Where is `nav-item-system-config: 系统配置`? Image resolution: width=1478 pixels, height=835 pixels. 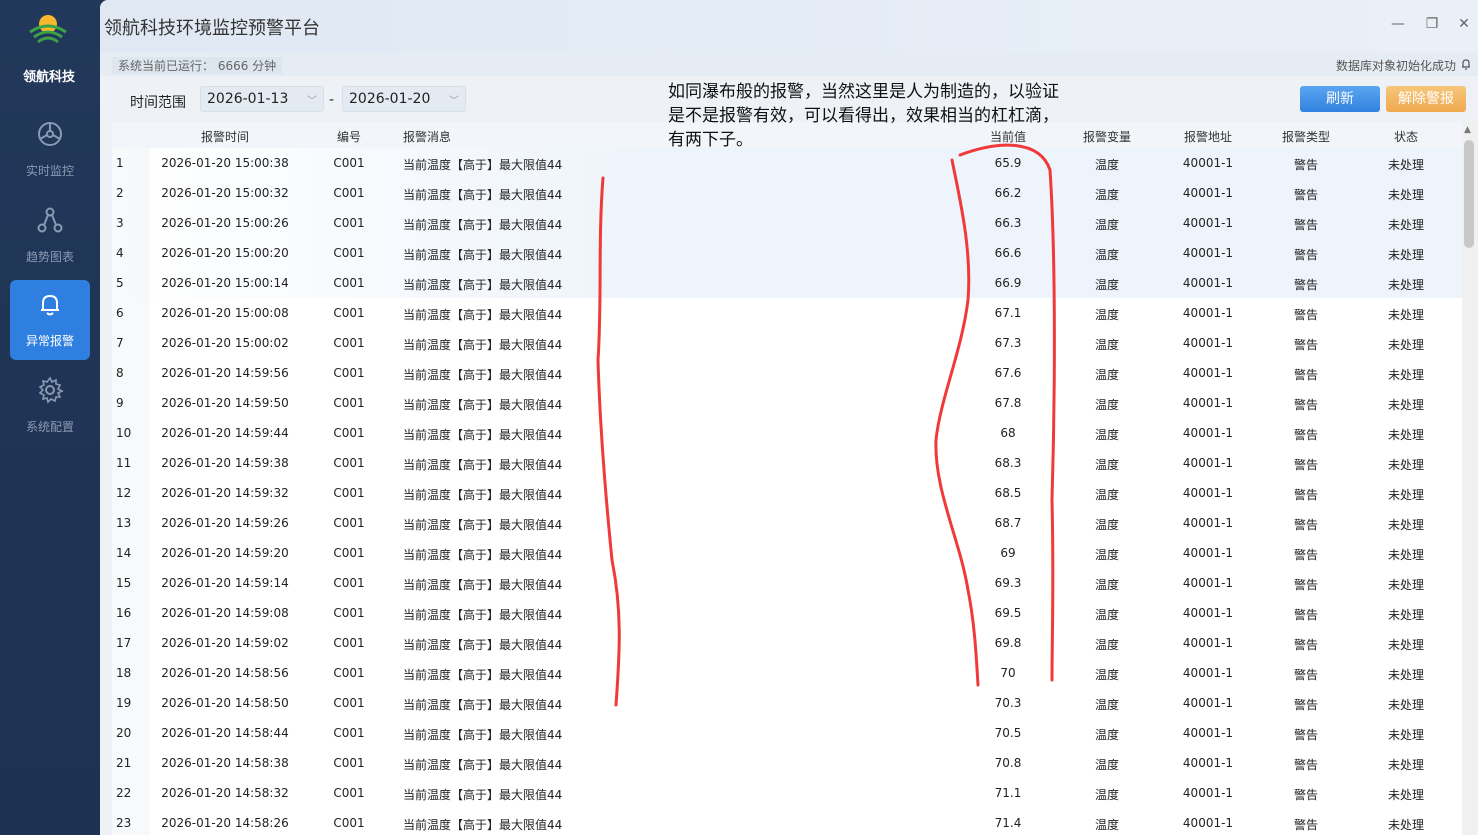
nav-item-system-config: 系统配置 is located at coordinates (50, 406).